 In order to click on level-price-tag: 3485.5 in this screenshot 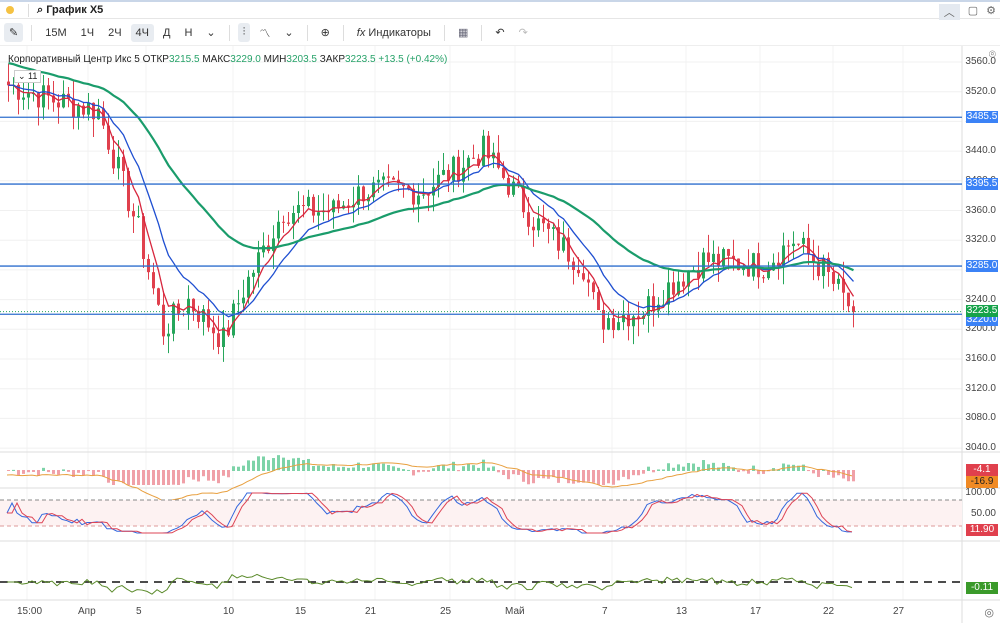, I will do `click(982, 117)`.